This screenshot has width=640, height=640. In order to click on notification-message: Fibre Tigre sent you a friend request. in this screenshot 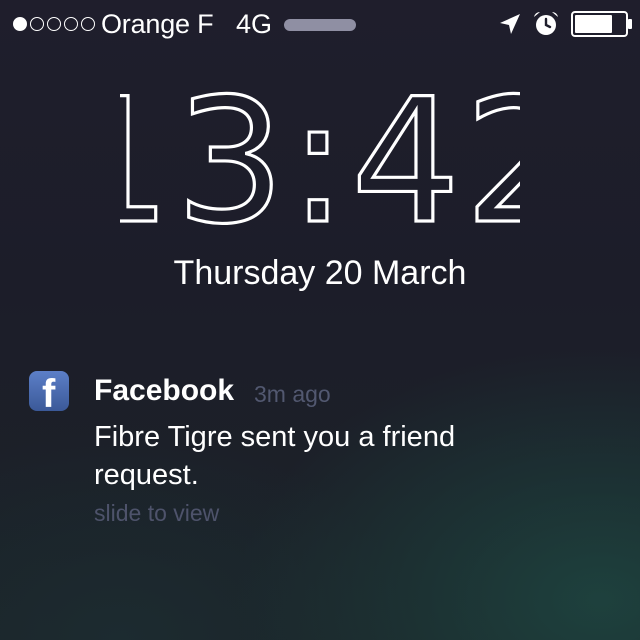, I will do `click(275, 456)`.